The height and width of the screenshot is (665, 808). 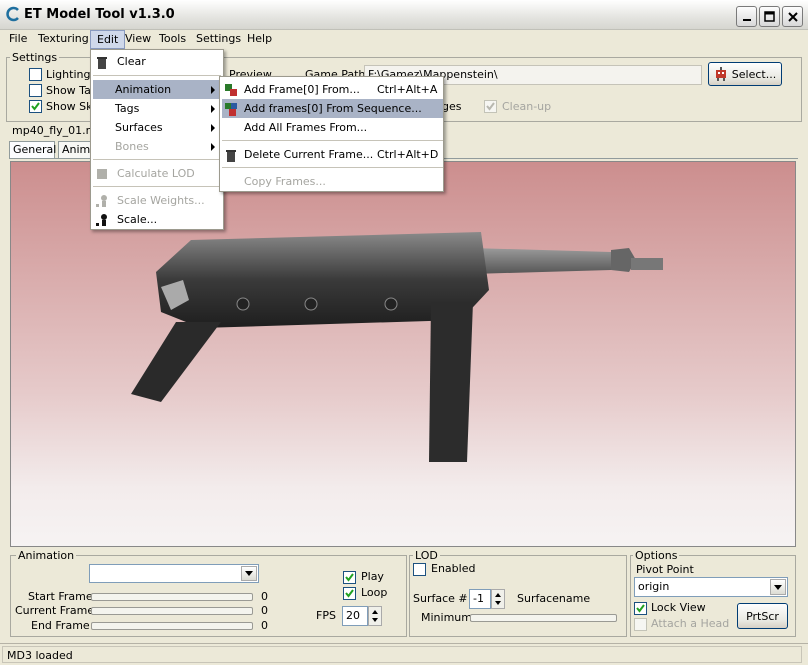 I want to click on fps-field: 20, so click(x=355, y=616).